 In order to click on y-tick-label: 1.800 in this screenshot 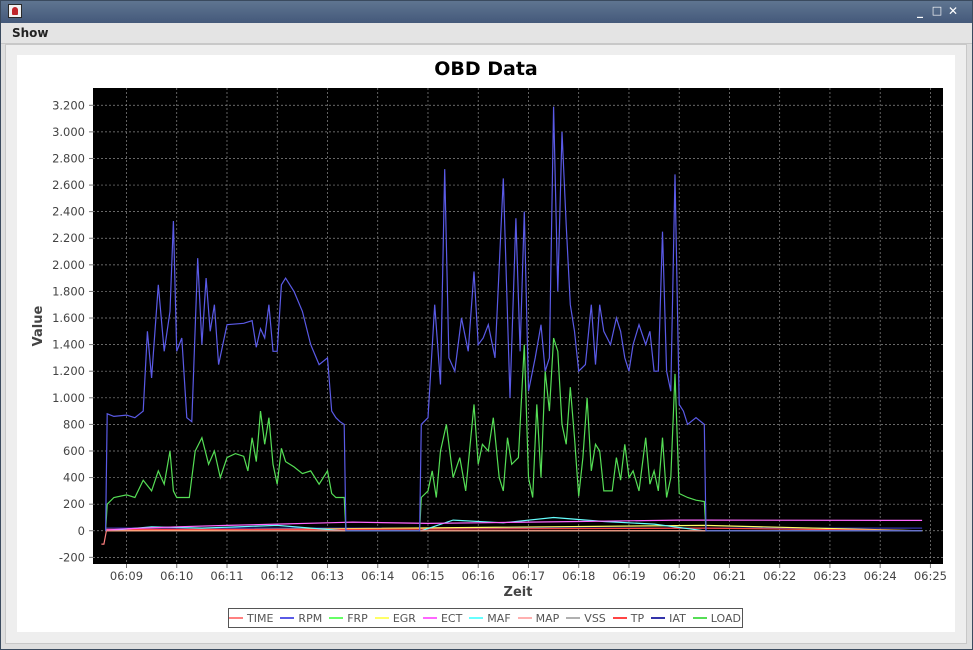, I will do `click(68, 291)`.